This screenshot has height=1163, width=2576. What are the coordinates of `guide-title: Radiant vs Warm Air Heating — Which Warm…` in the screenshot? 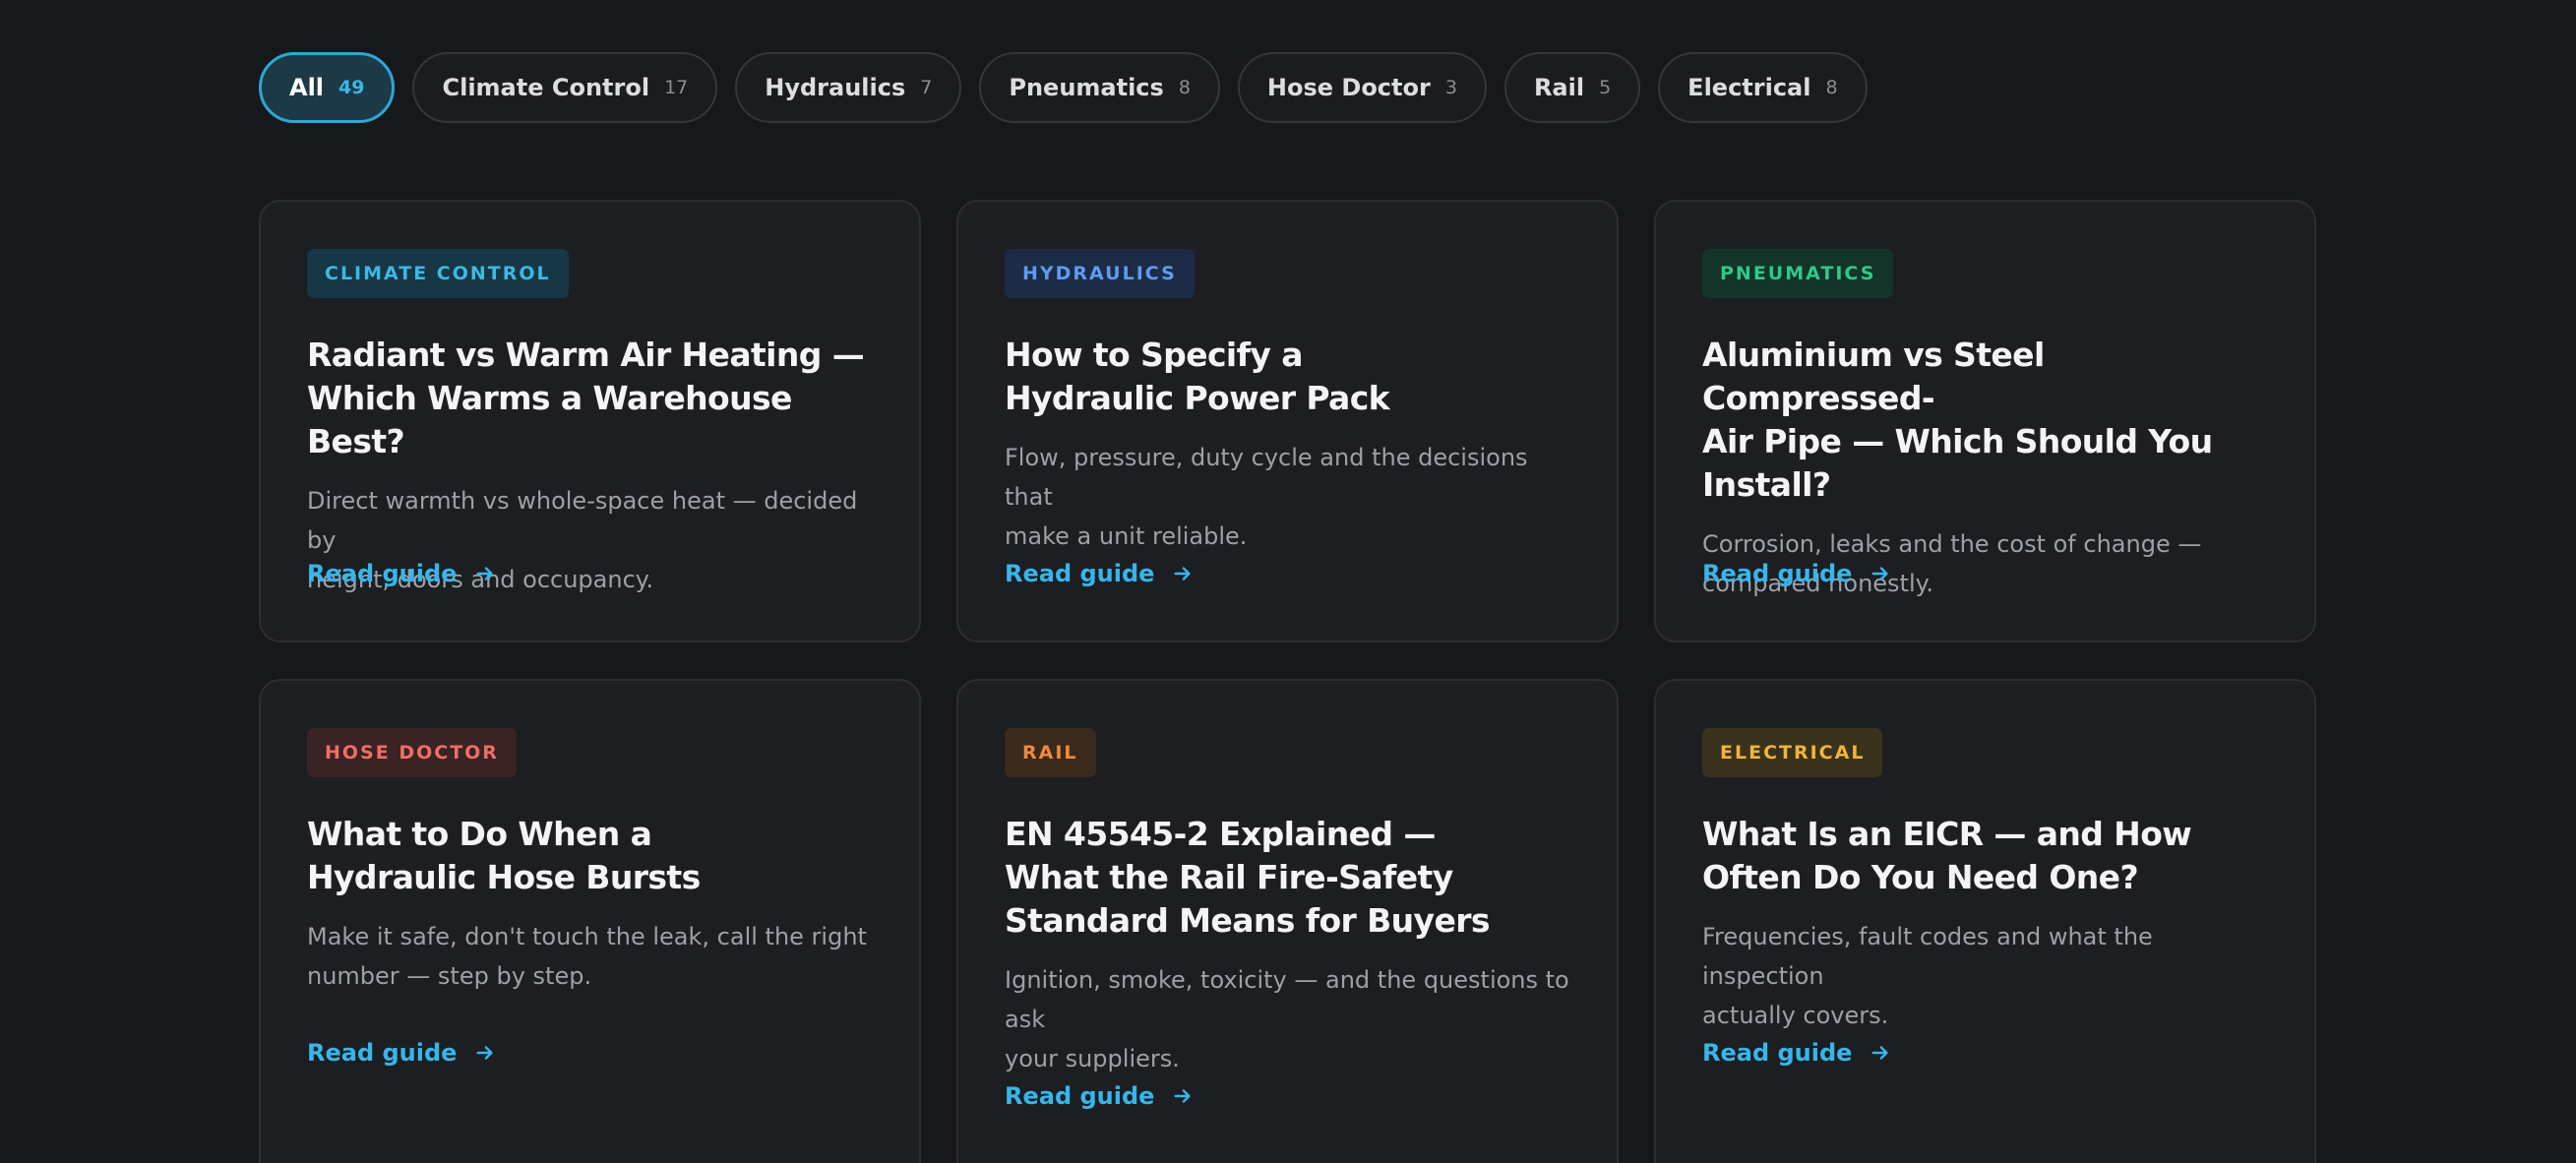 It's located at (586, 398).